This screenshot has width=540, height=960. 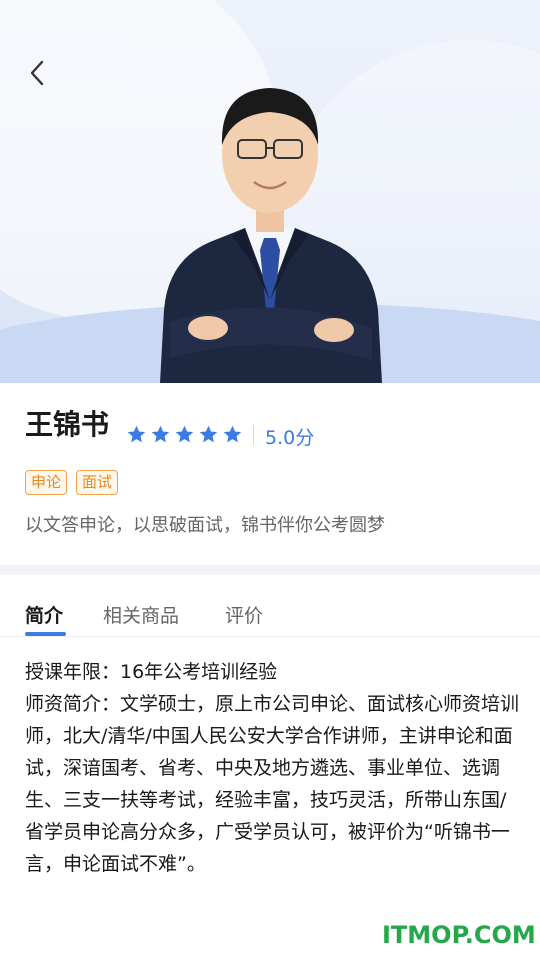 I want to click on rating-divider, so click(x=253, y=435).